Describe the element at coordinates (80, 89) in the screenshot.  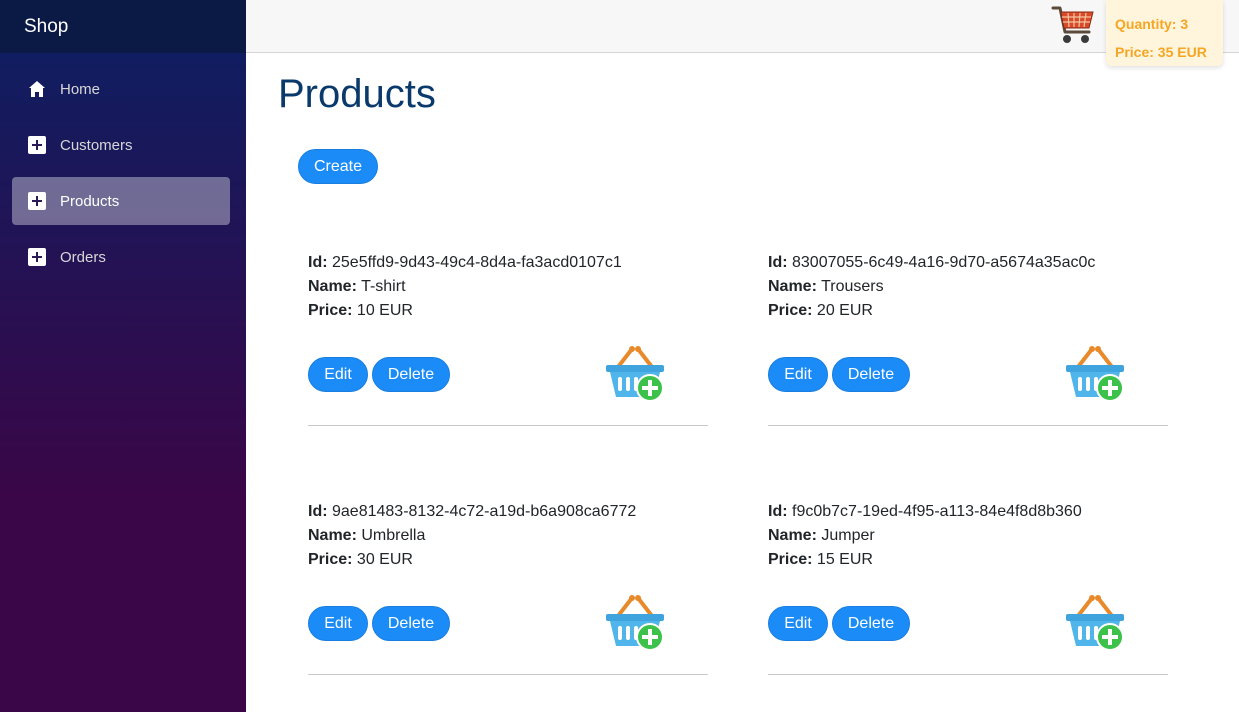
I see `sidebar-item-label: Home` at that location.